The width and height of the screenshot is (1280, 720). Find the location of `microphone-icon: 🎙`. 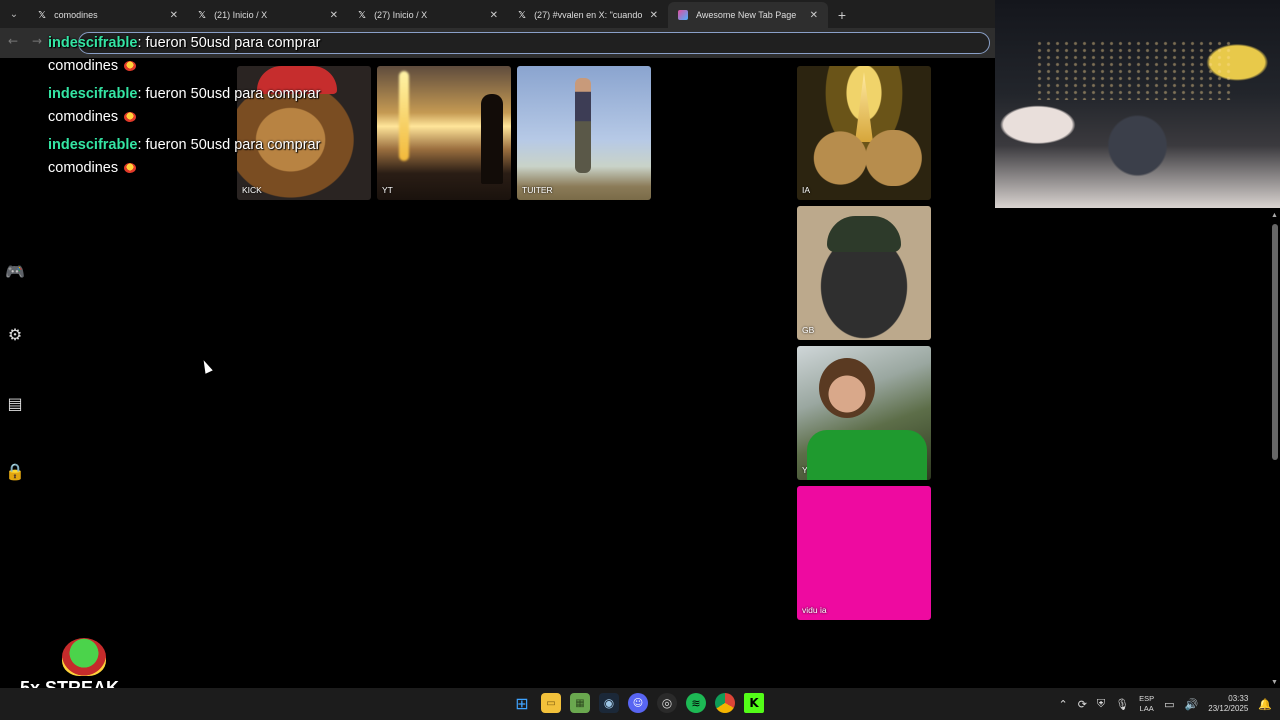

microphone-icon: 🎙 is located at coordinates (1122, 704).